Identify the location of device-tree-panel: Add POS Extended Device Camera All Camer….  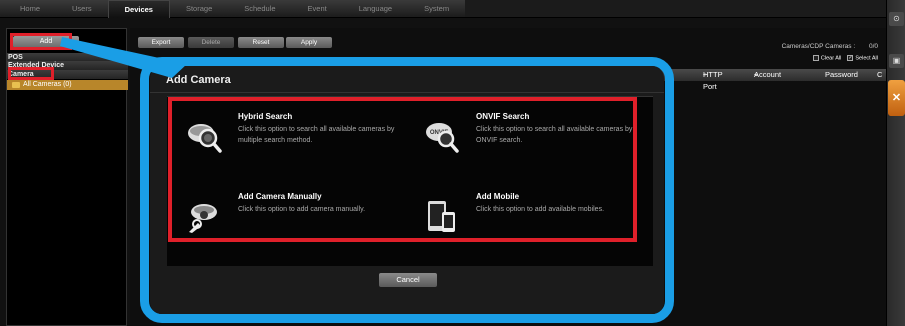
(67, 177).